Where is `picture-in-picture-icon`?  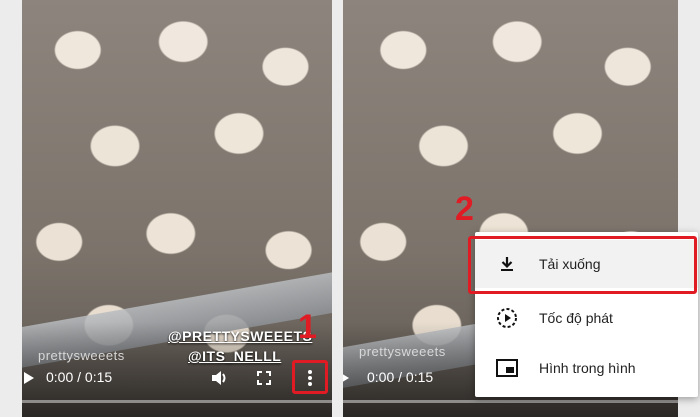
picture-in-picture-icon is located at coordinates (507, 368).